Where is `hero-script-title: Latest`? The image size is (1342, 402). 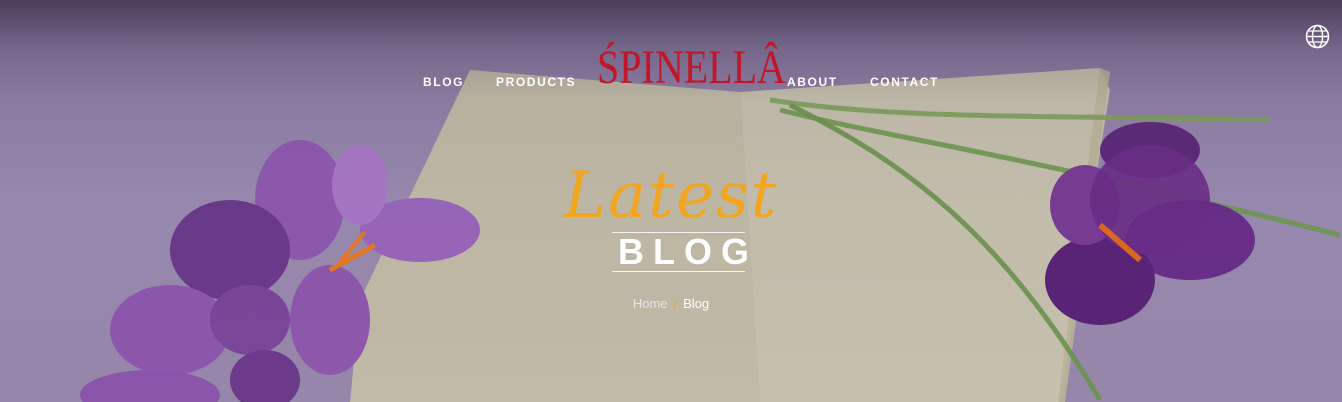
hero-script-title: Latest is located at coordinates (671, 196).